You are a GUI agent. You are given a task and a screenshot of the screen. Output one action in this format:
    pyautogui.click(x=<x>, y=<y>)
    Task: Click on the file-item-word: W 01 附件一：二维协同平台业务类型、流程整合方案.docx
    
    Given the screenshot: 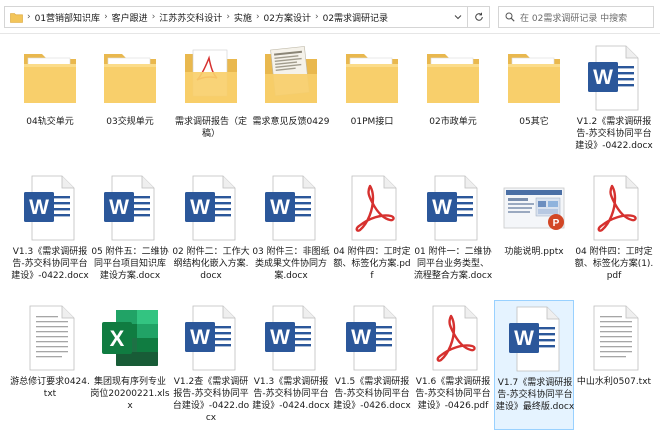 What is the action you would take?
    pyautogui.click(x=453, y=235)
    